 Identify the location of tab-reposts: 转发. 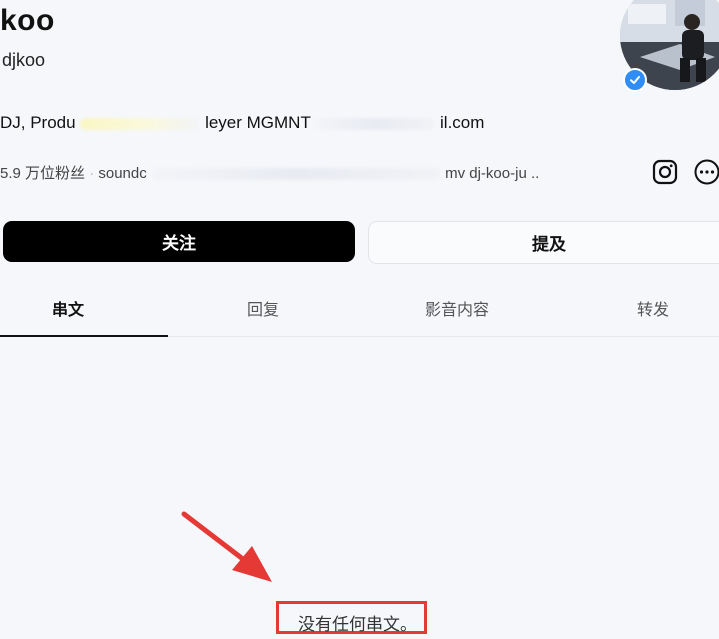
(653, 308).